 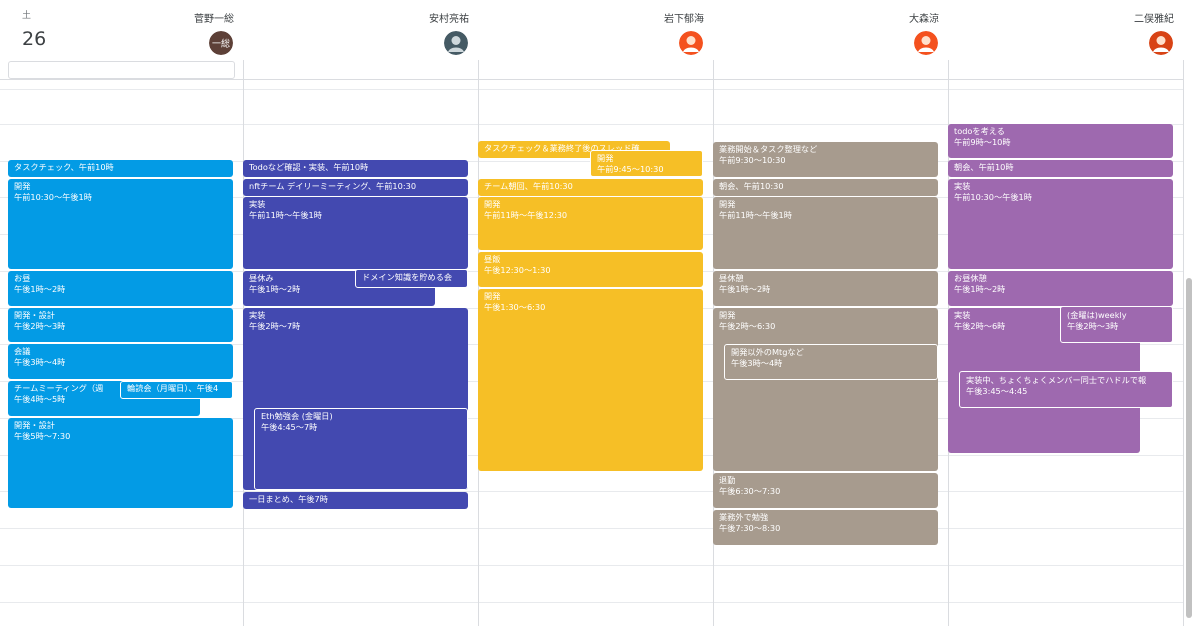 I want to click on event-time: 午後1:30～6:30, so click(x=515, y=307).